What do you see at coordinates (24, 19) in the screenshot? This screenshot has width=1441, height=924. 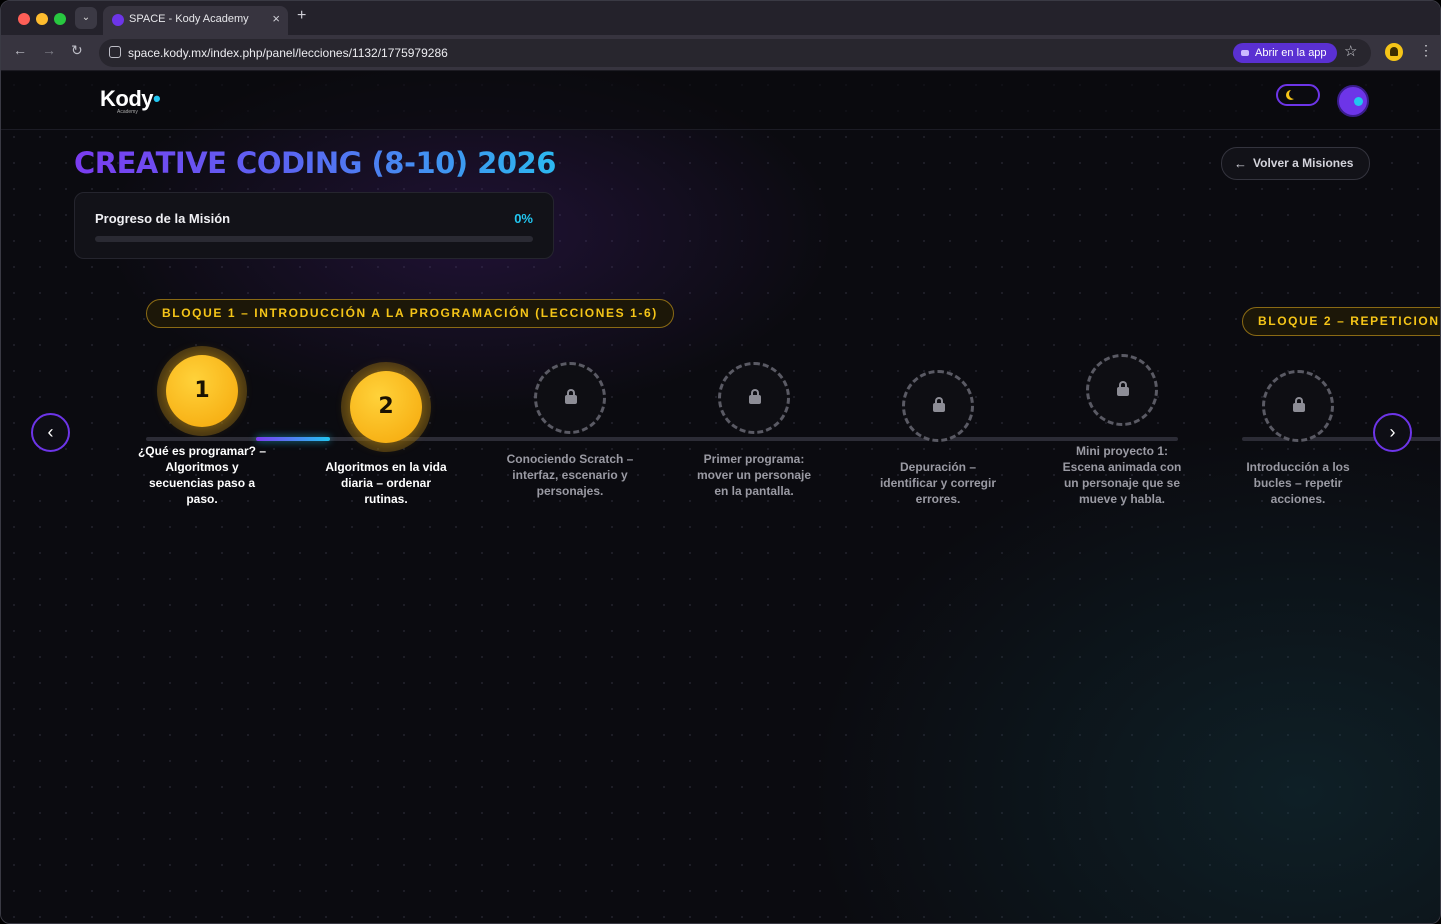 I see `close-window-button` at bounding box center [24, 19].